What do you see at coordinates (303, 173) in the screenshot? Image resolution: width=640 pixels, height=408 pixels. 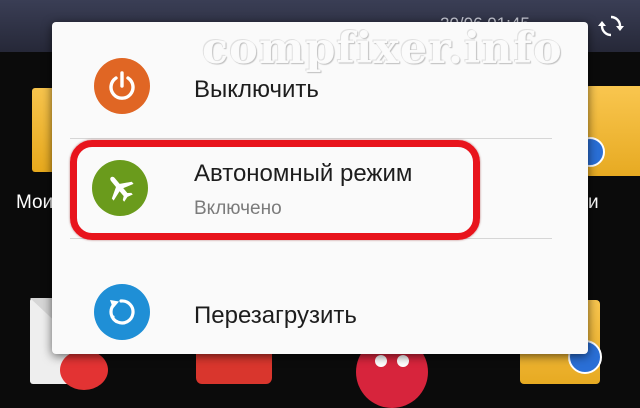 I see `airplane-mode-label: Автономный режим` at bounding box center [303, 173].